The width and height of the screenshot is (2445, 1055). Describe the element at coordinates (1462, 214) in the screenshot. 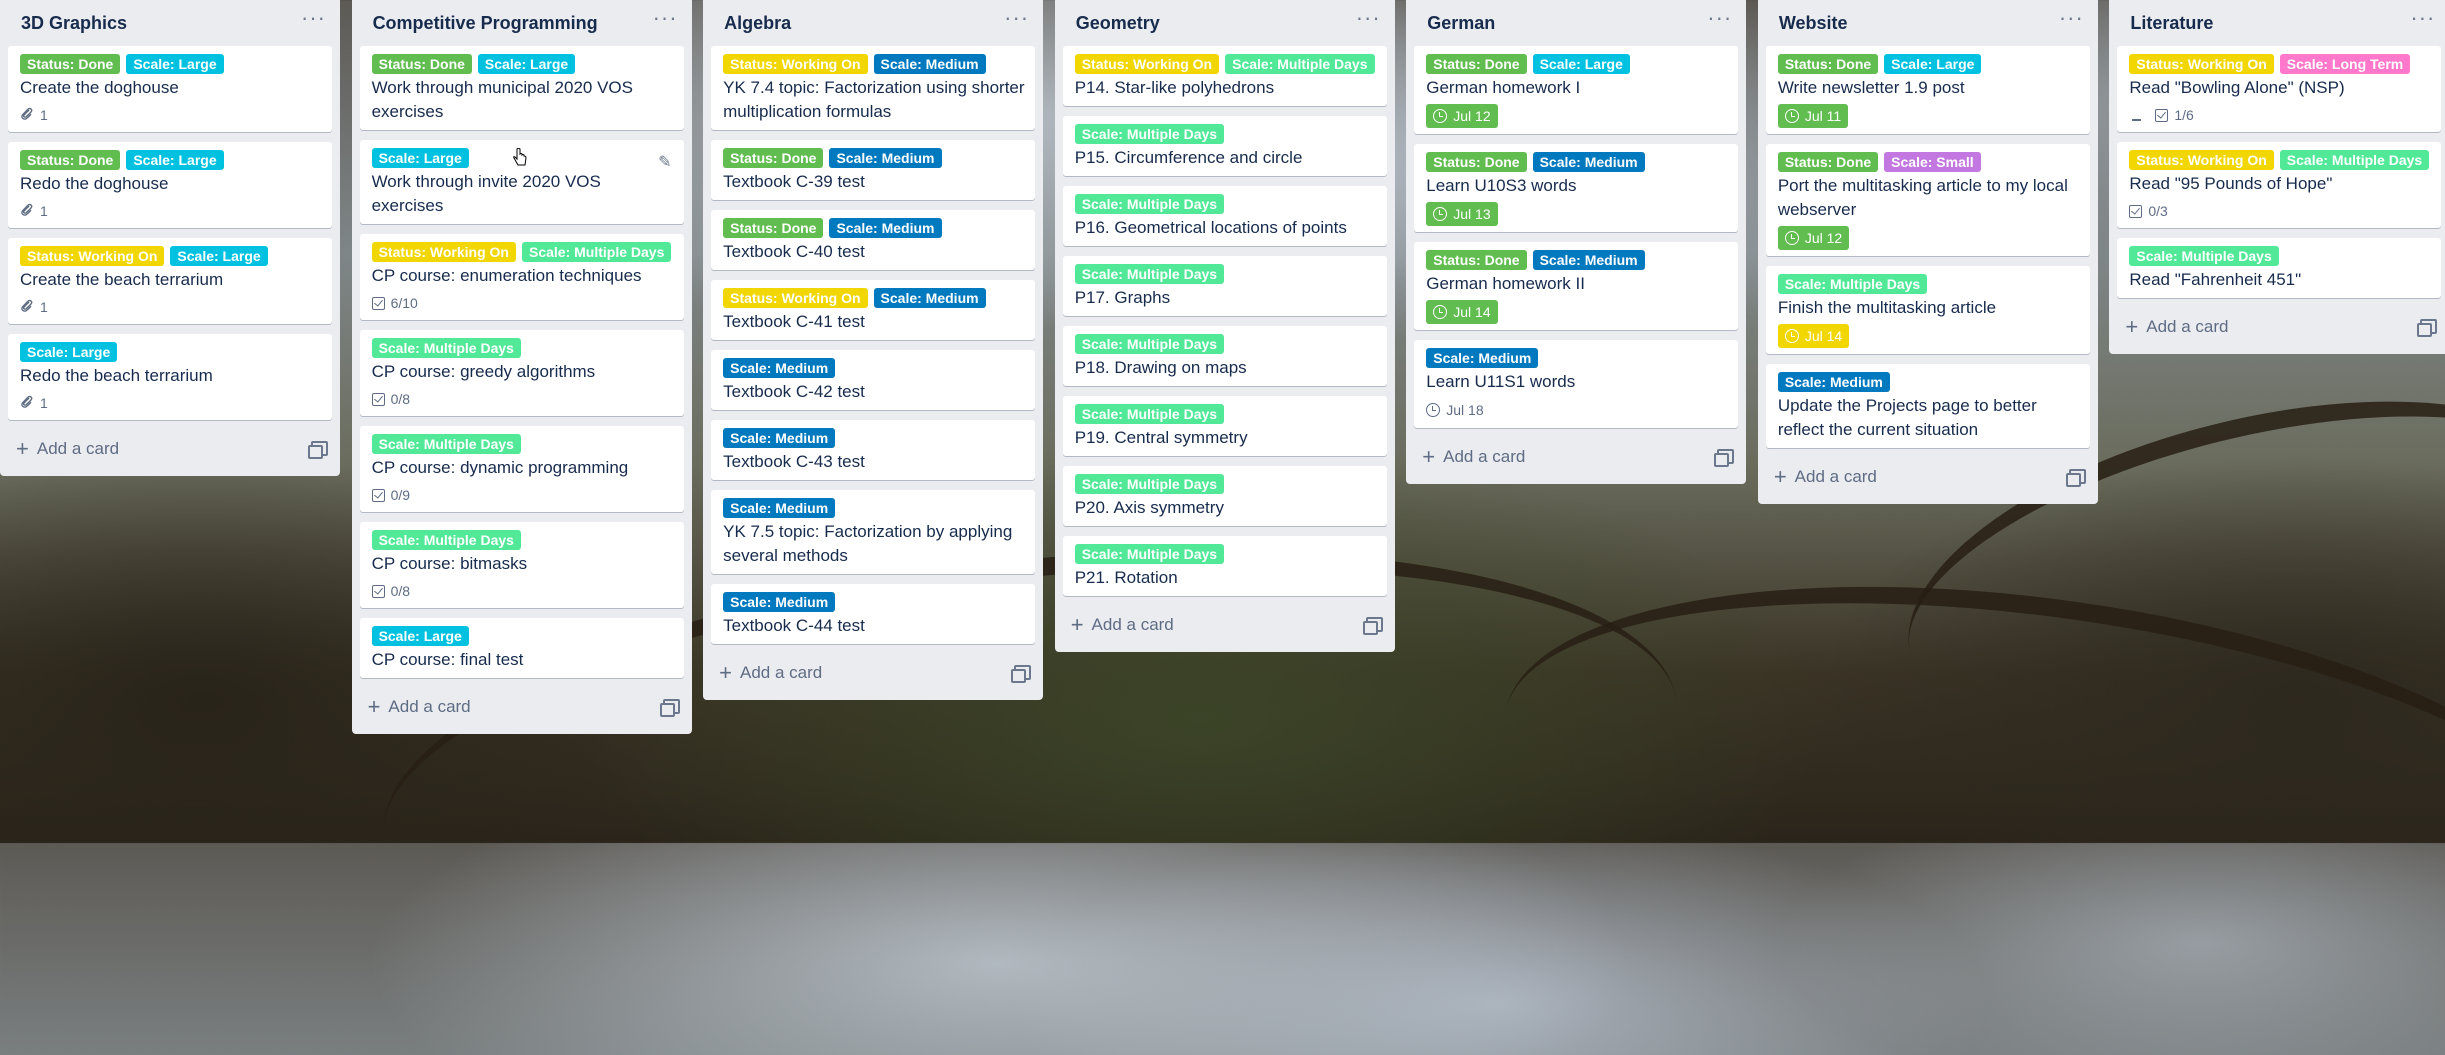

I see `due-date-badge: Jul 13` at that location.